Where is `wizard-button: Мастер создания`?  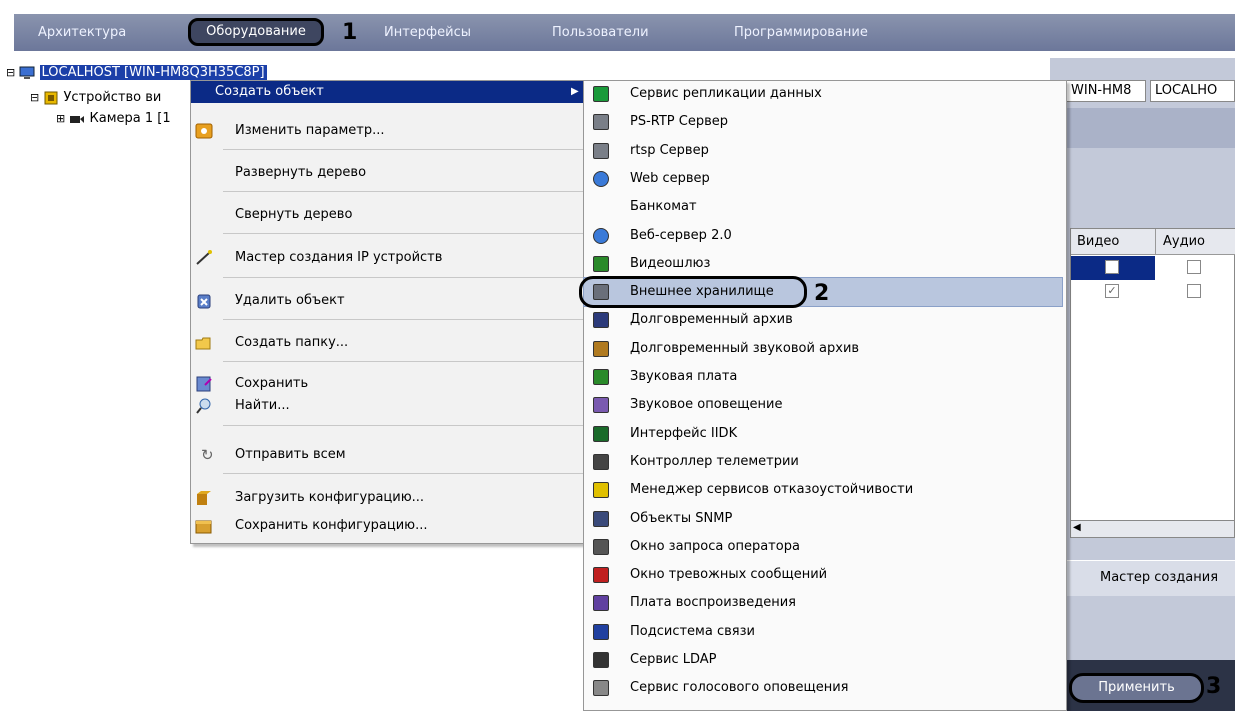 wizard-button: Мастер создания is located at coordinates (1159, 577).